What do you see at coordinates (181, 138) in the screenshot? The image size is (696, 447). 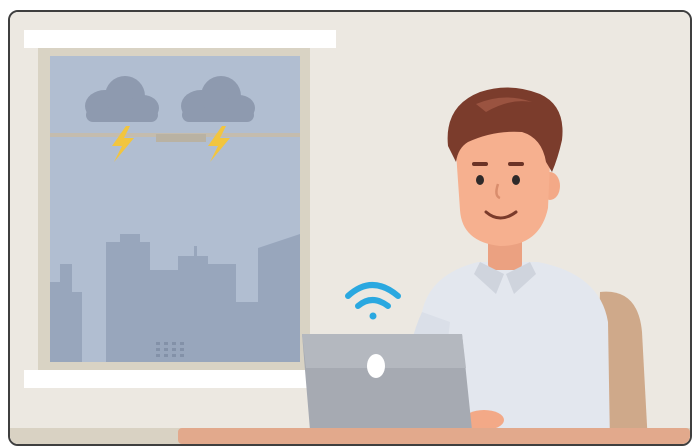 I see `window-latch` at bounding box center [181, 138].